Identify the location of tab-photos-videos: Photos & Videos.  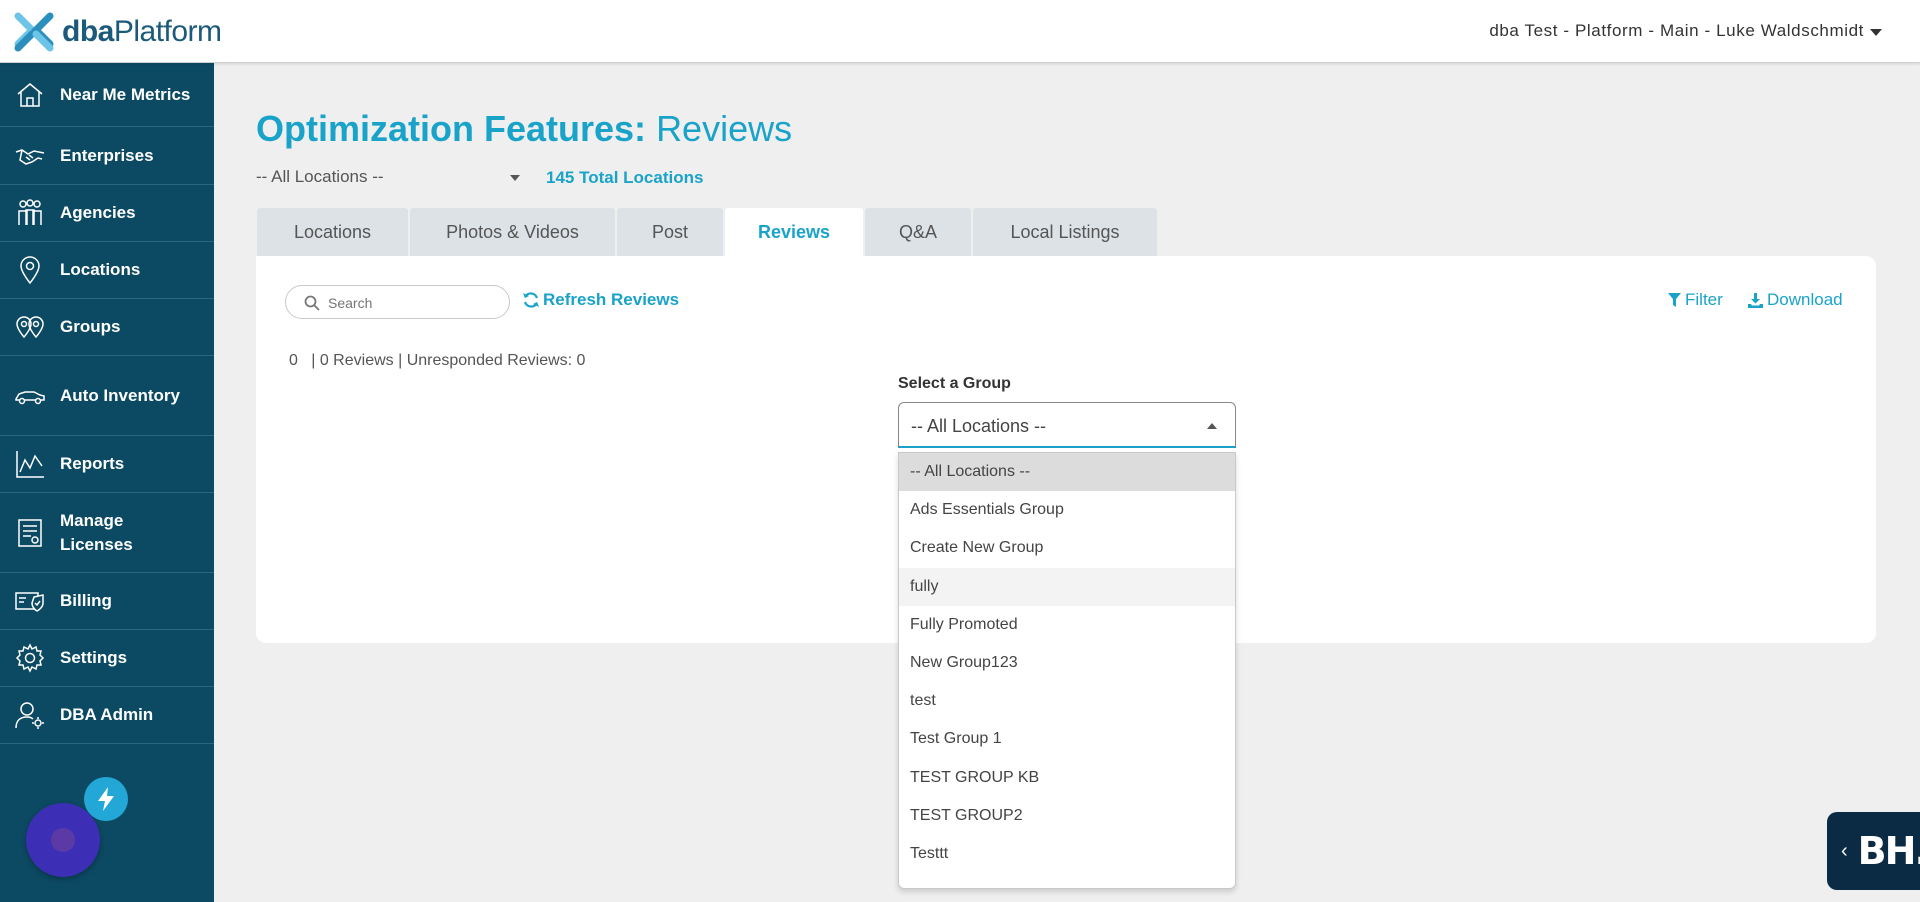
(512, 232).